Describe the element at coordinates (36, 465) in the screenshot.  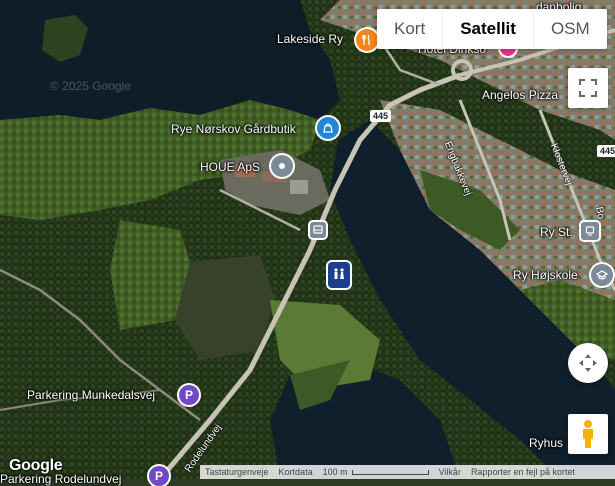
I see `google-logo: Google` at that location.